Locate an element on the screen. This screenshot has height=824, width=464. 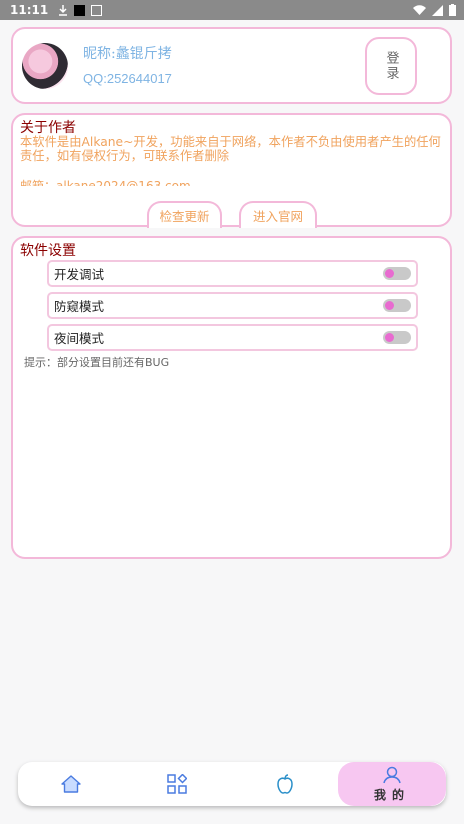
download-icon is located at coordinates (63, 10).